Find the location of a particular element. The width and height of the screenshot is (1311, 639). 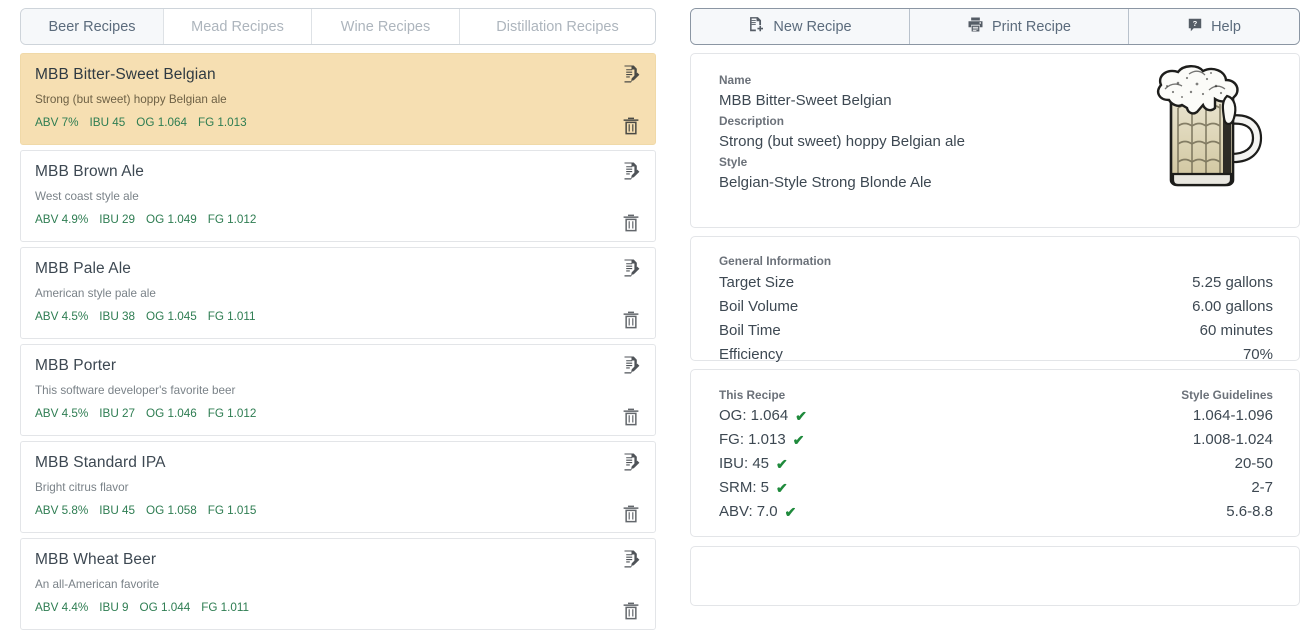

new-recipe-label: New Recipe is located at coordinates (812, 26).